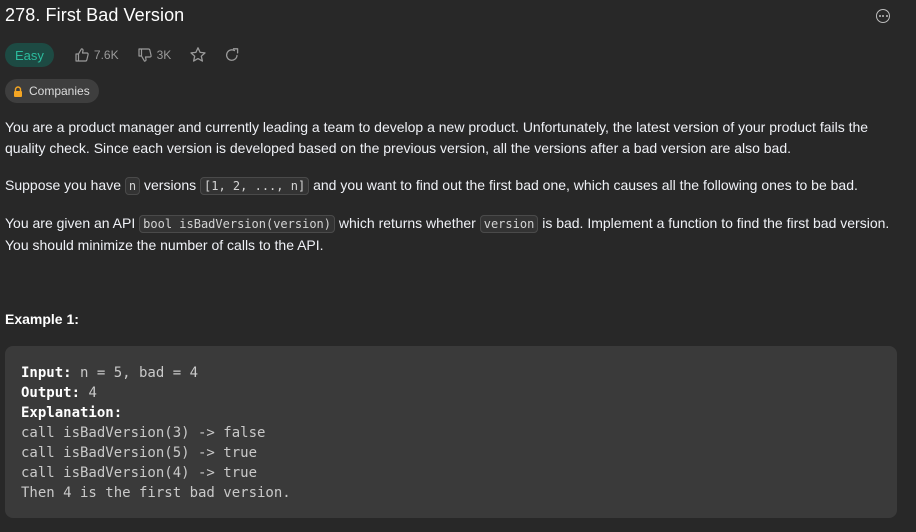 The height and width of the screenshot is (532, 916). What do you see at coordinates (132, 186) in the screenshot?
I see `inline-code: n` at bounding box center [132, 186].